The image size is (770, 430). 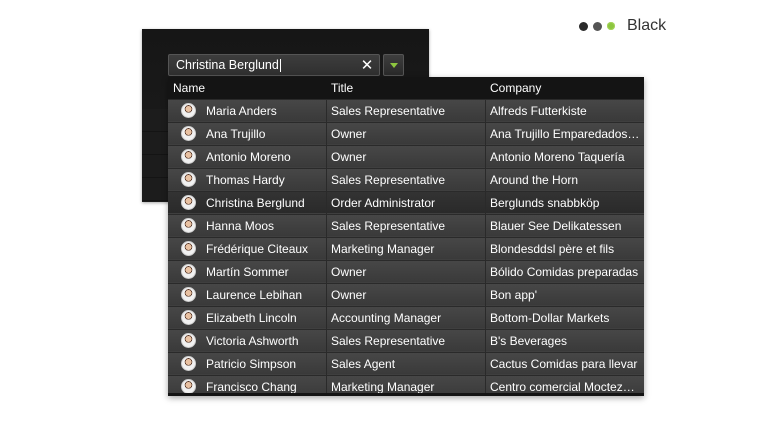 I want to click on cell-name: Elizabeth Lincoln, so click(x=247, y=318).